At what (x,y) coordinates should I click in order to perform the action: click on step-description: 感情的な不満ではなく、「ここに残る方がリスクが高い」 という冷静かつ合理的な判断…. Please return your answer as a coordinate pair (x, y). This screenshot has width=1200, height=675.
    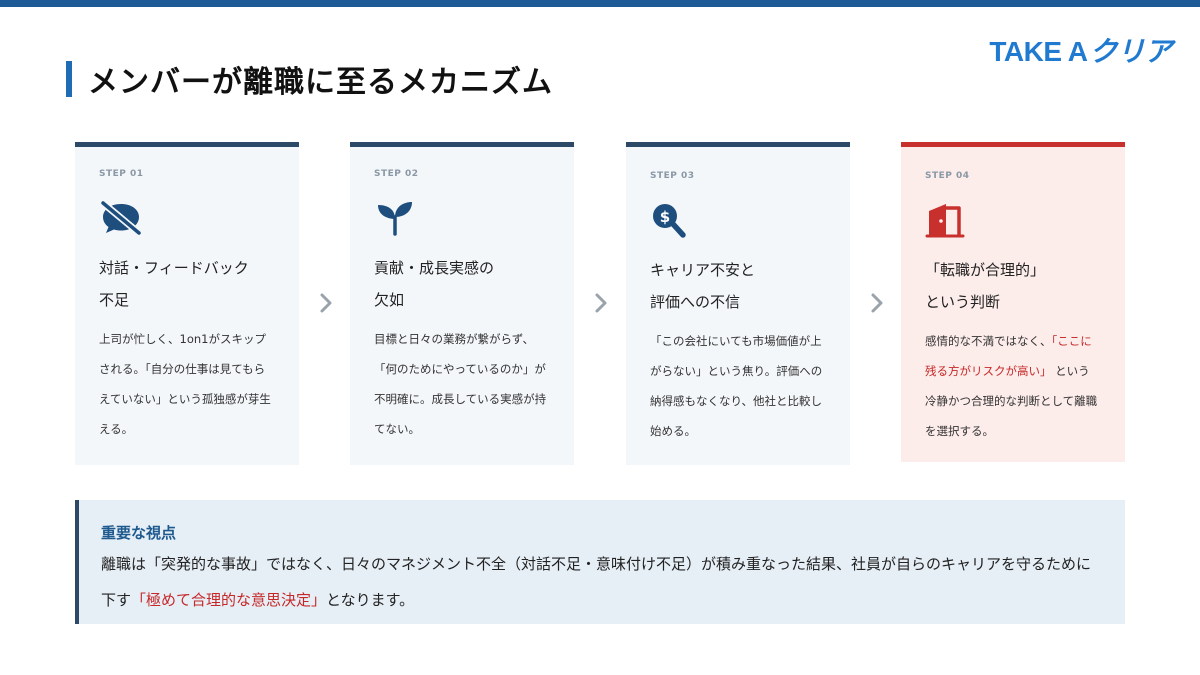
    Looking at the image, I should click on (1013, 386).